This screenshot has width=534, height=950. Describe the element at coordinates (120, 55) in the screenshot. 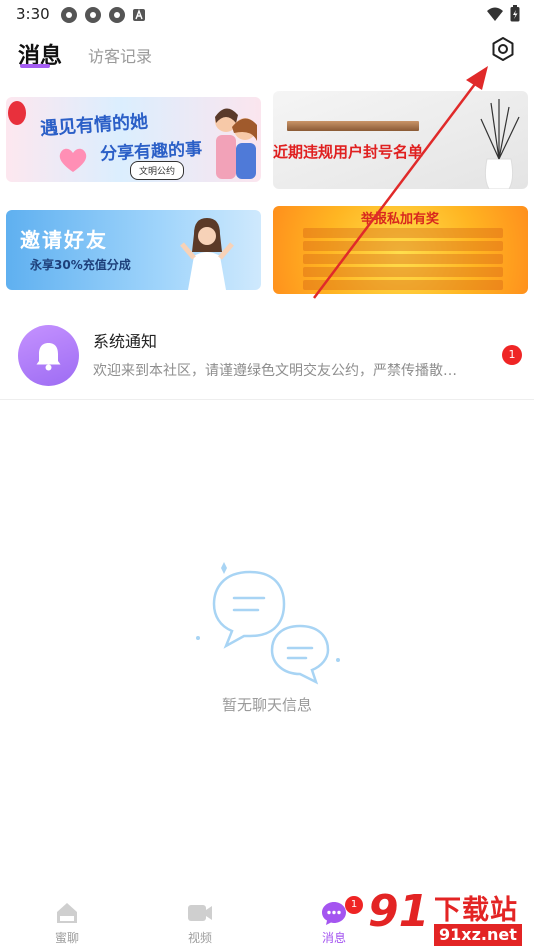

I see `tab-visitor-records: 访客记录` at that location.